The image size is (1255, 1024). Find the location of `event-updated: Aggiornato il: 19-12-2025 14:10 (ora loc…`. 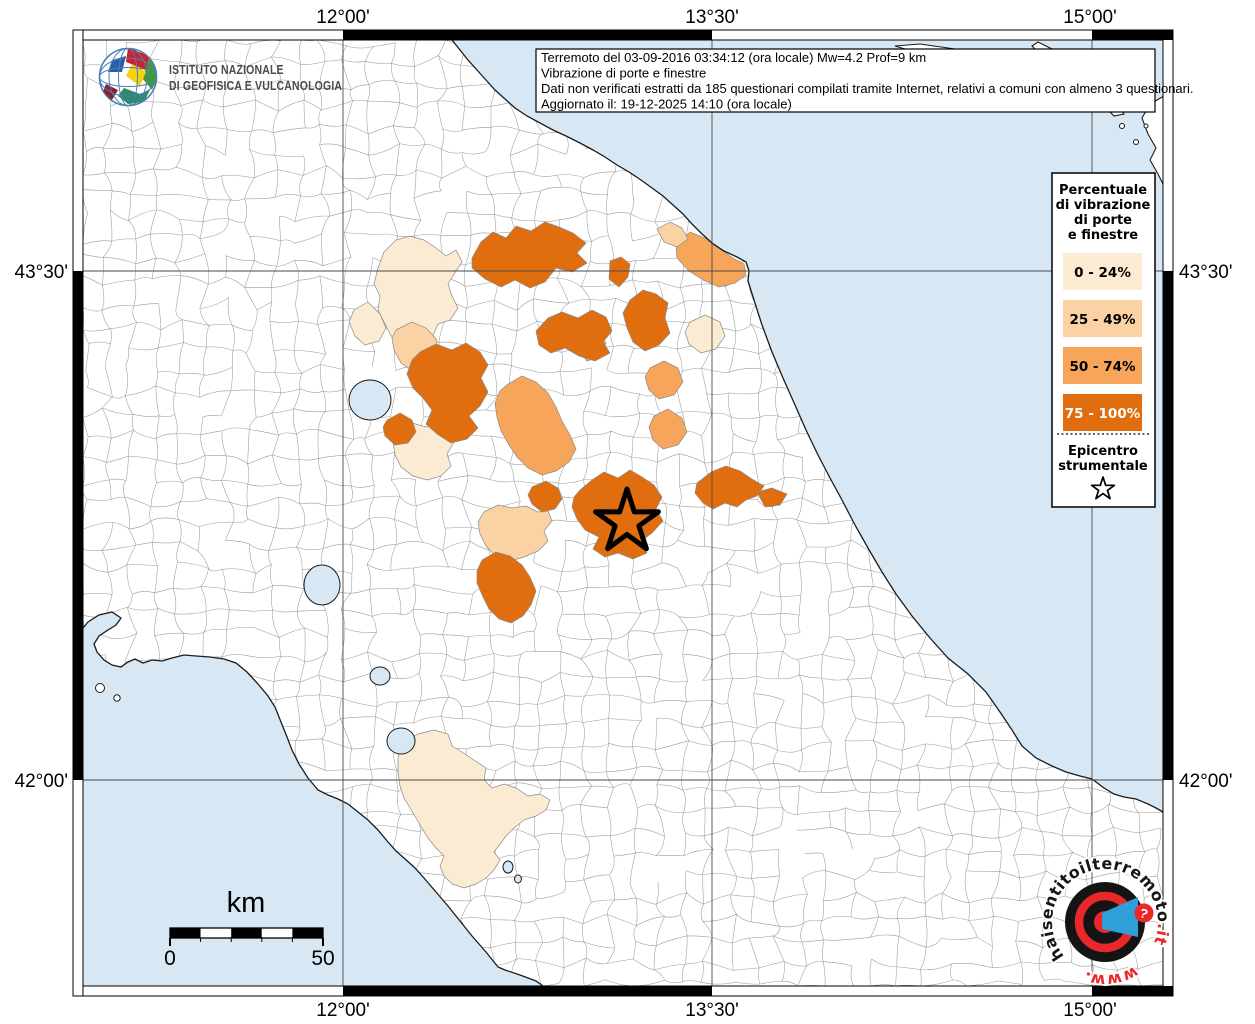

event-updated: Aggiornato il: 19-12-2025 14:10 (ora loc… is located at coordinates (666, 104).